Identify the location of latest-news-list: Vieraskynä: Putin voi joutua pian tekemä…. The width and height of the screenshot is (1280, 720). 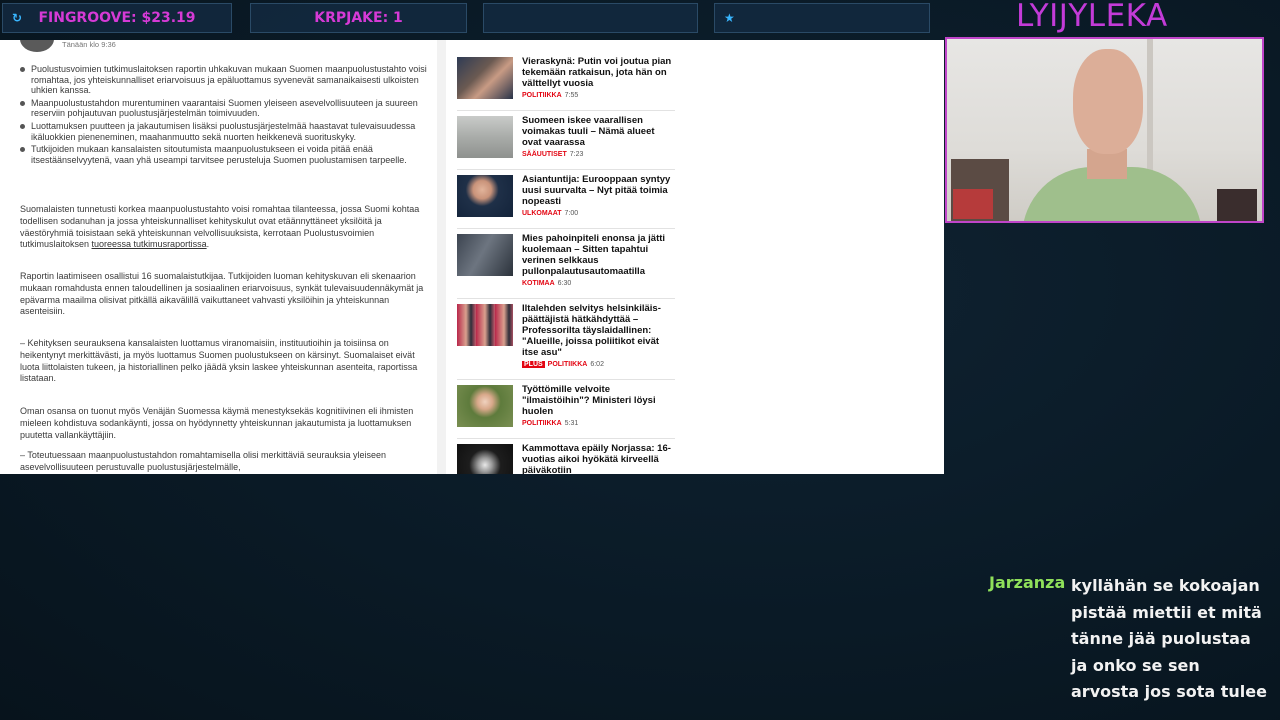
(566, 257).